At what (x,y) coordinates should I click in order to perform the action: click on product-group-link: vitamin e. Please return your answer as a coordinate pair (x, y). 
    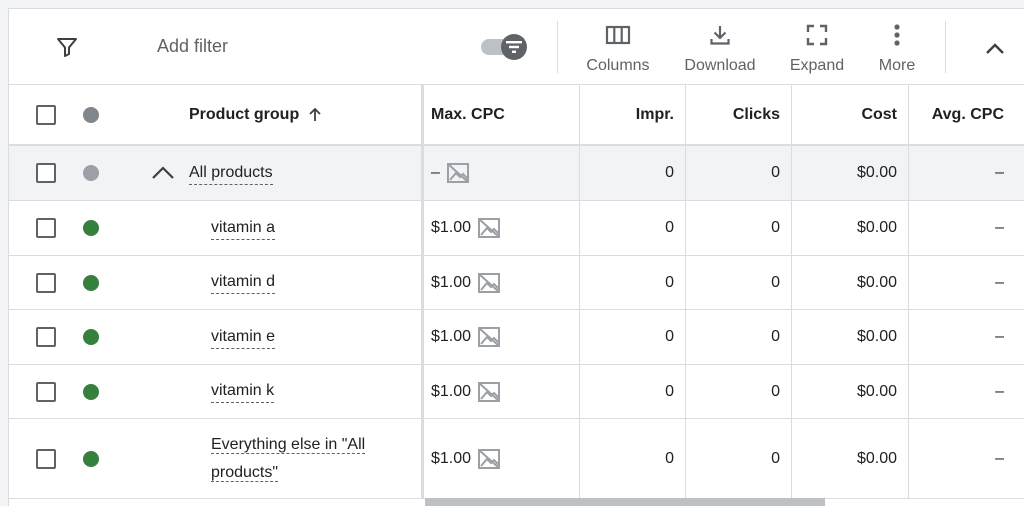
    Looking at the image, I should click on (243, 337).